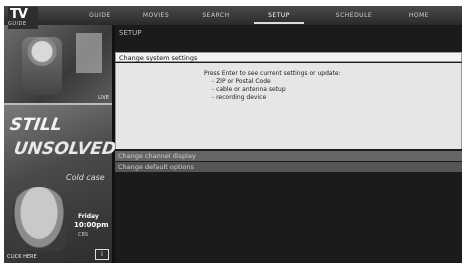 The image size is (466, 267). I want to click on tab-schedule: SCHEDULE, so click(354, 16).